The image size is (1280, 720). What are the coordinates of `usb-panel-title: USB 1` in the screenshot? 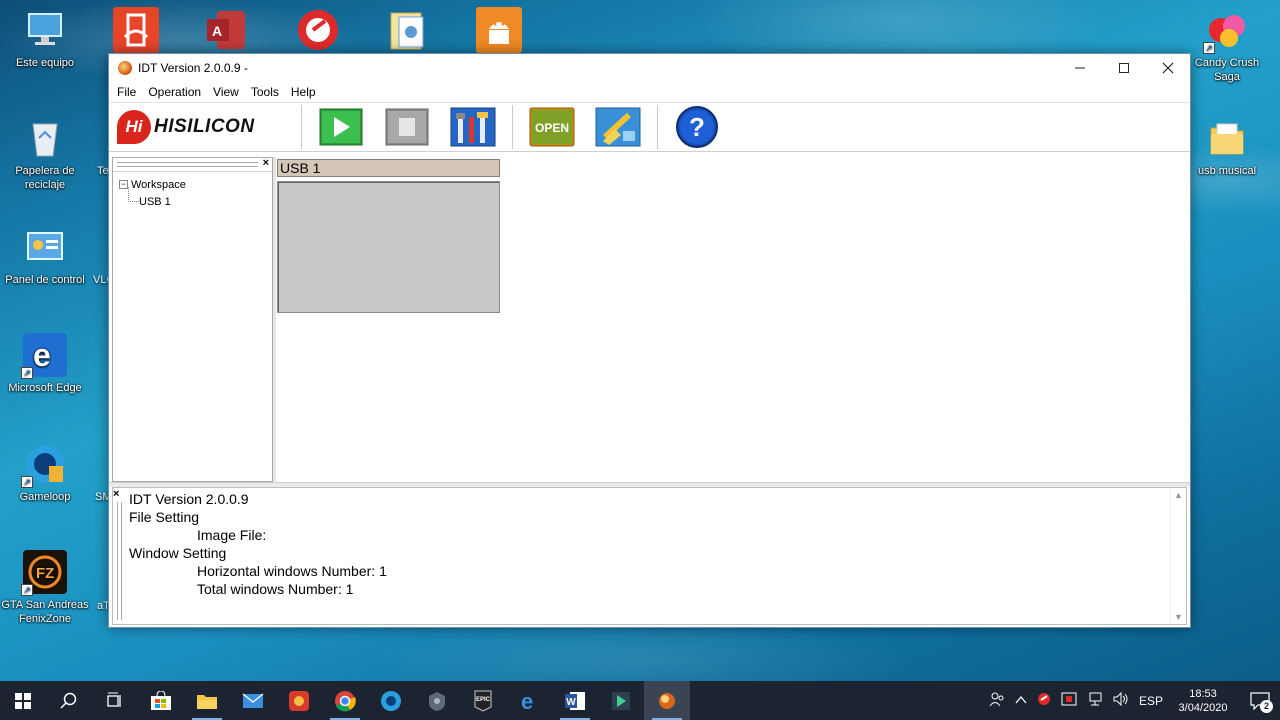 It's located at (388, 168).